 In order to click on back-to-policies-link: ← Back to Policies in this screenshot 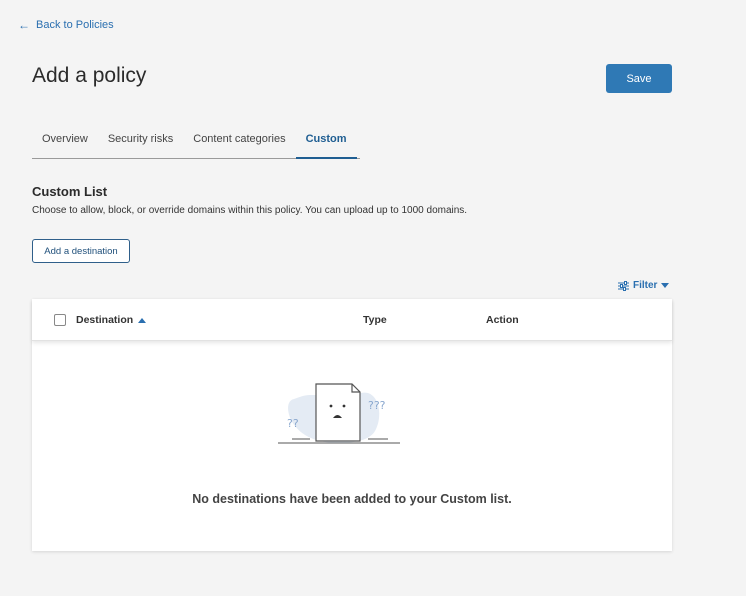, I will do `click(66, 25)`.